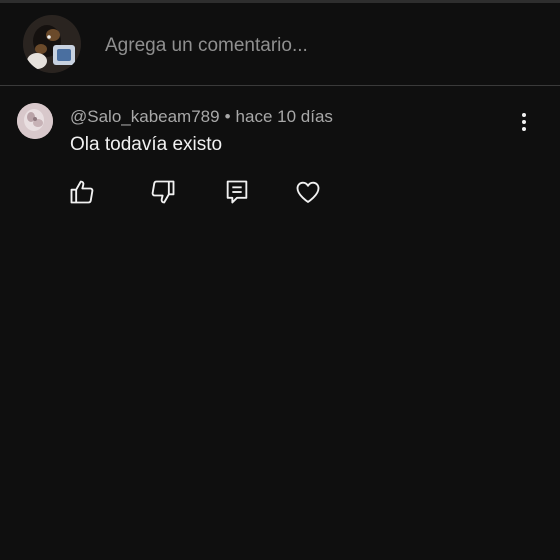 The height and width of the screenshot is (560, 560). I want to click on comment-text: Ola todavía existo, so click(146, 144).